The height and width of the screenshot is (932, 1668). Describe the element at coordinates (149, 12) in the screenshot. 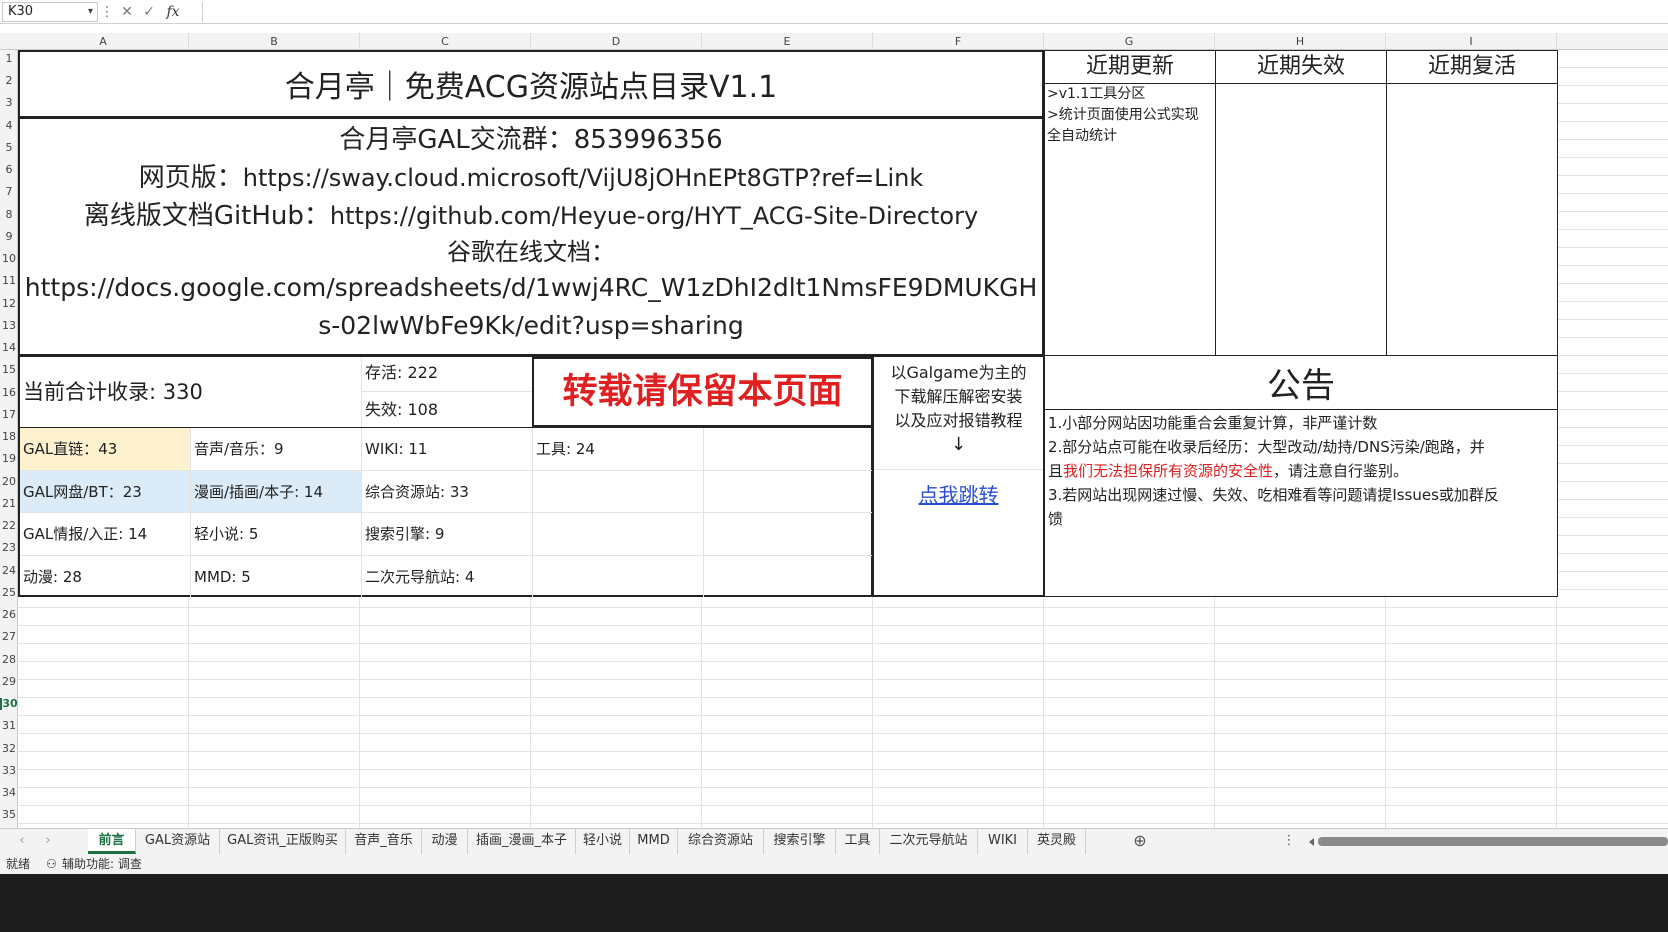

I see `enter-icon: ✓` at that location.